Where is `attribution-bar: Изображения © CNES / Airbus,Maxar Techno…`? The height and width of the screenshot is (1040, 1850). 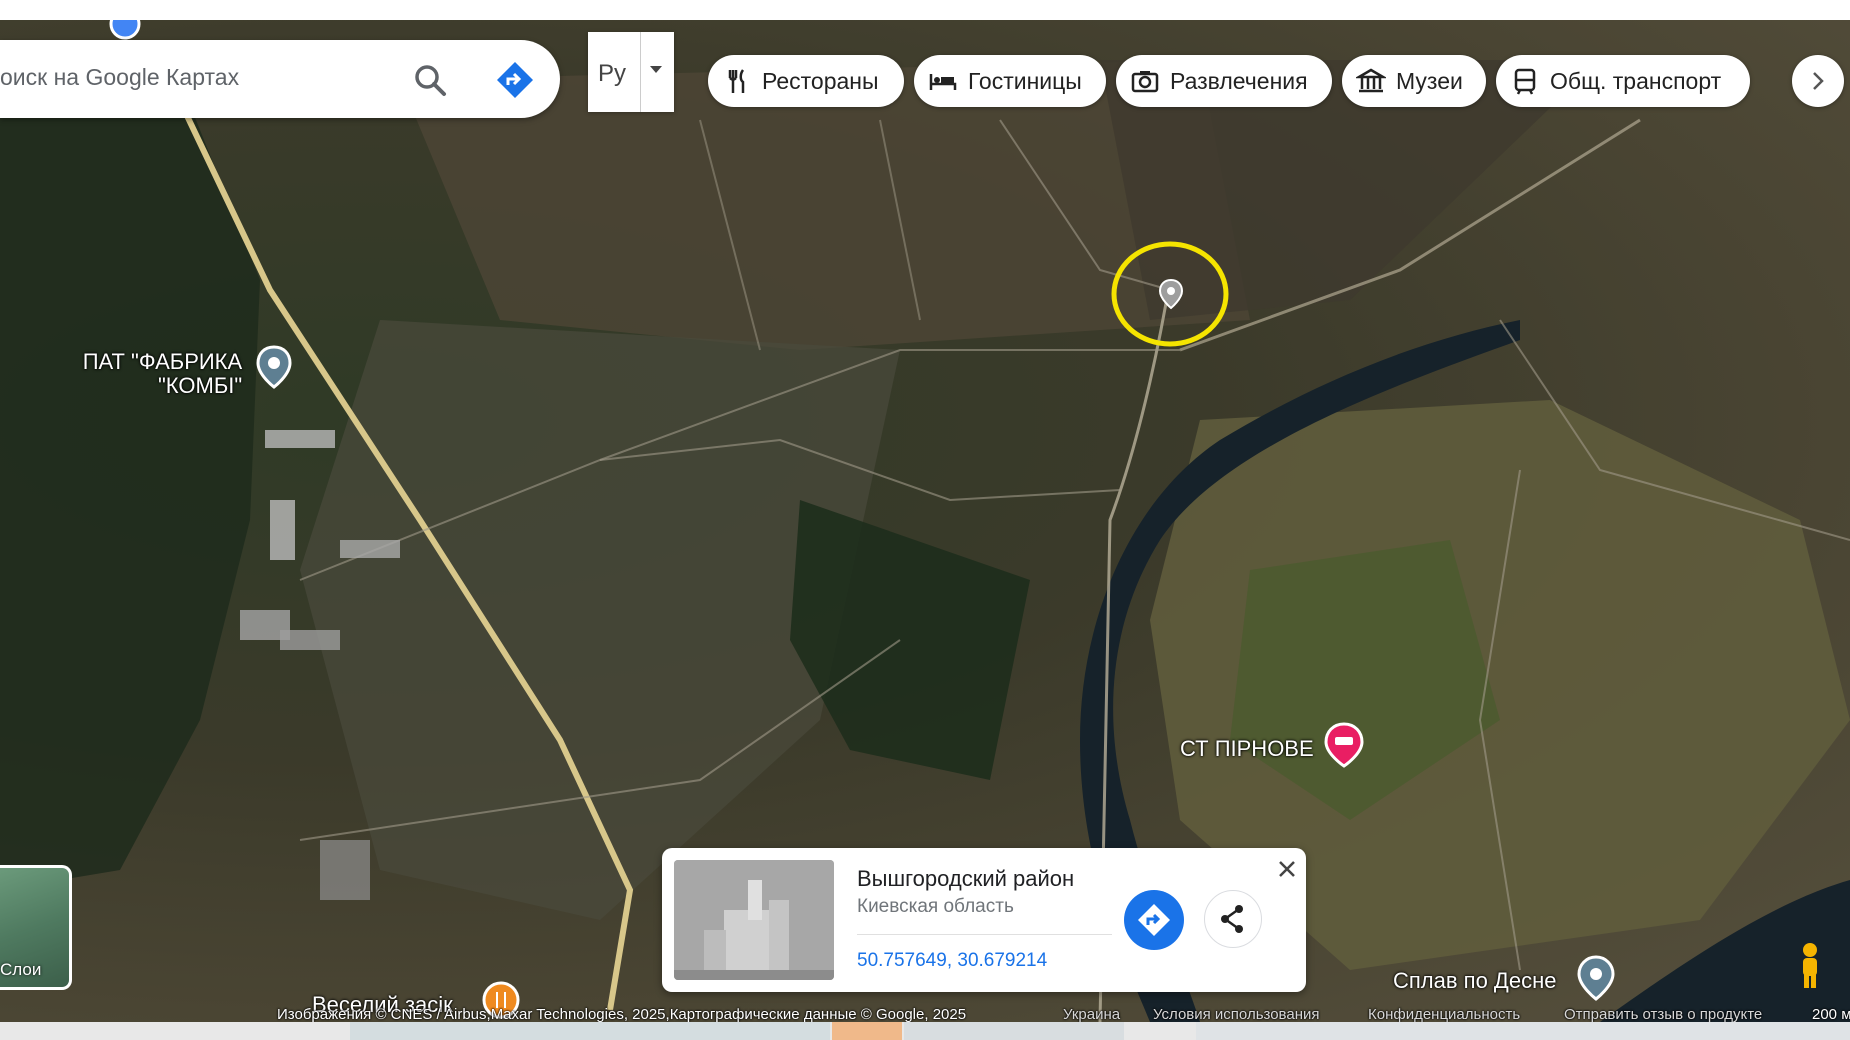 attribution-bar: Изображения © CNES / Airbus,Maxar Techno… is located at coordinates (925, 1014).